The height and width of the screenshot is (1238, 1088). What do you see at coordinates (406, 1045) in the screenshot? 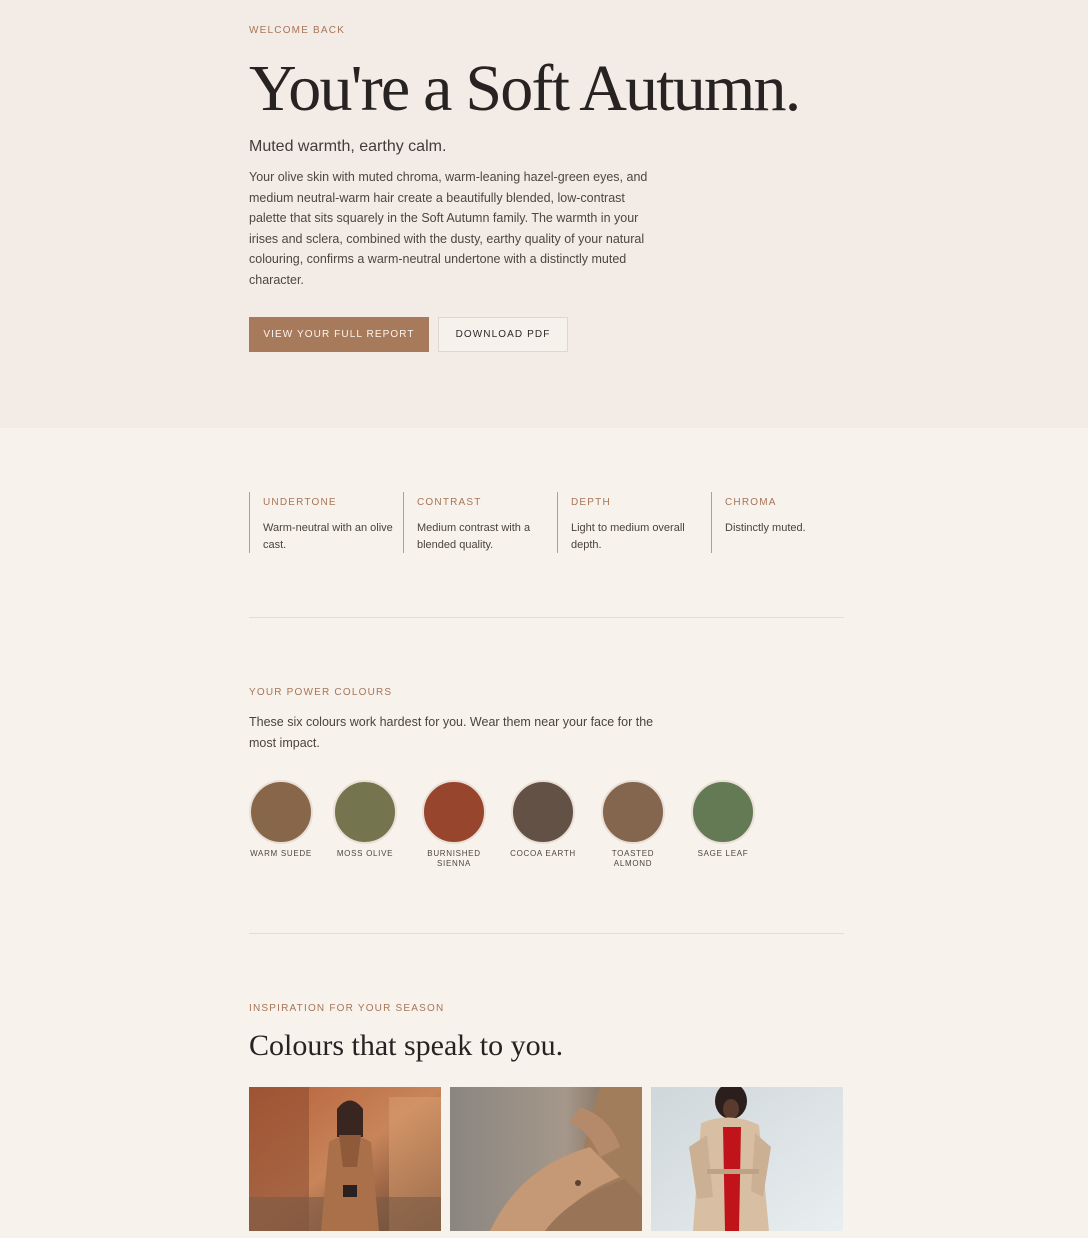
I see `inspiration-title: Colours that speak to you.` at bounding box center [406, 1045].